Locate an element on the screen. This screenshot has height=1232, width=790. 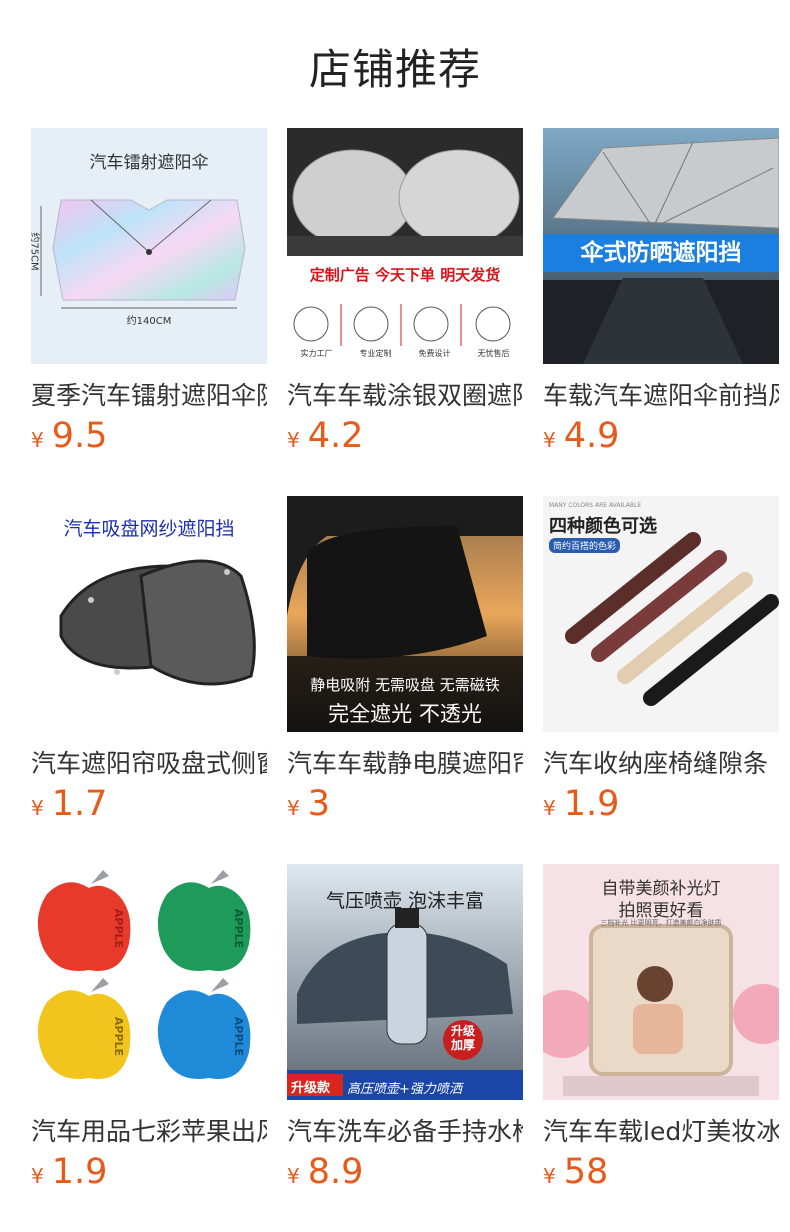
badge-label: 无忧售后 is located at coordinates (493, 353).